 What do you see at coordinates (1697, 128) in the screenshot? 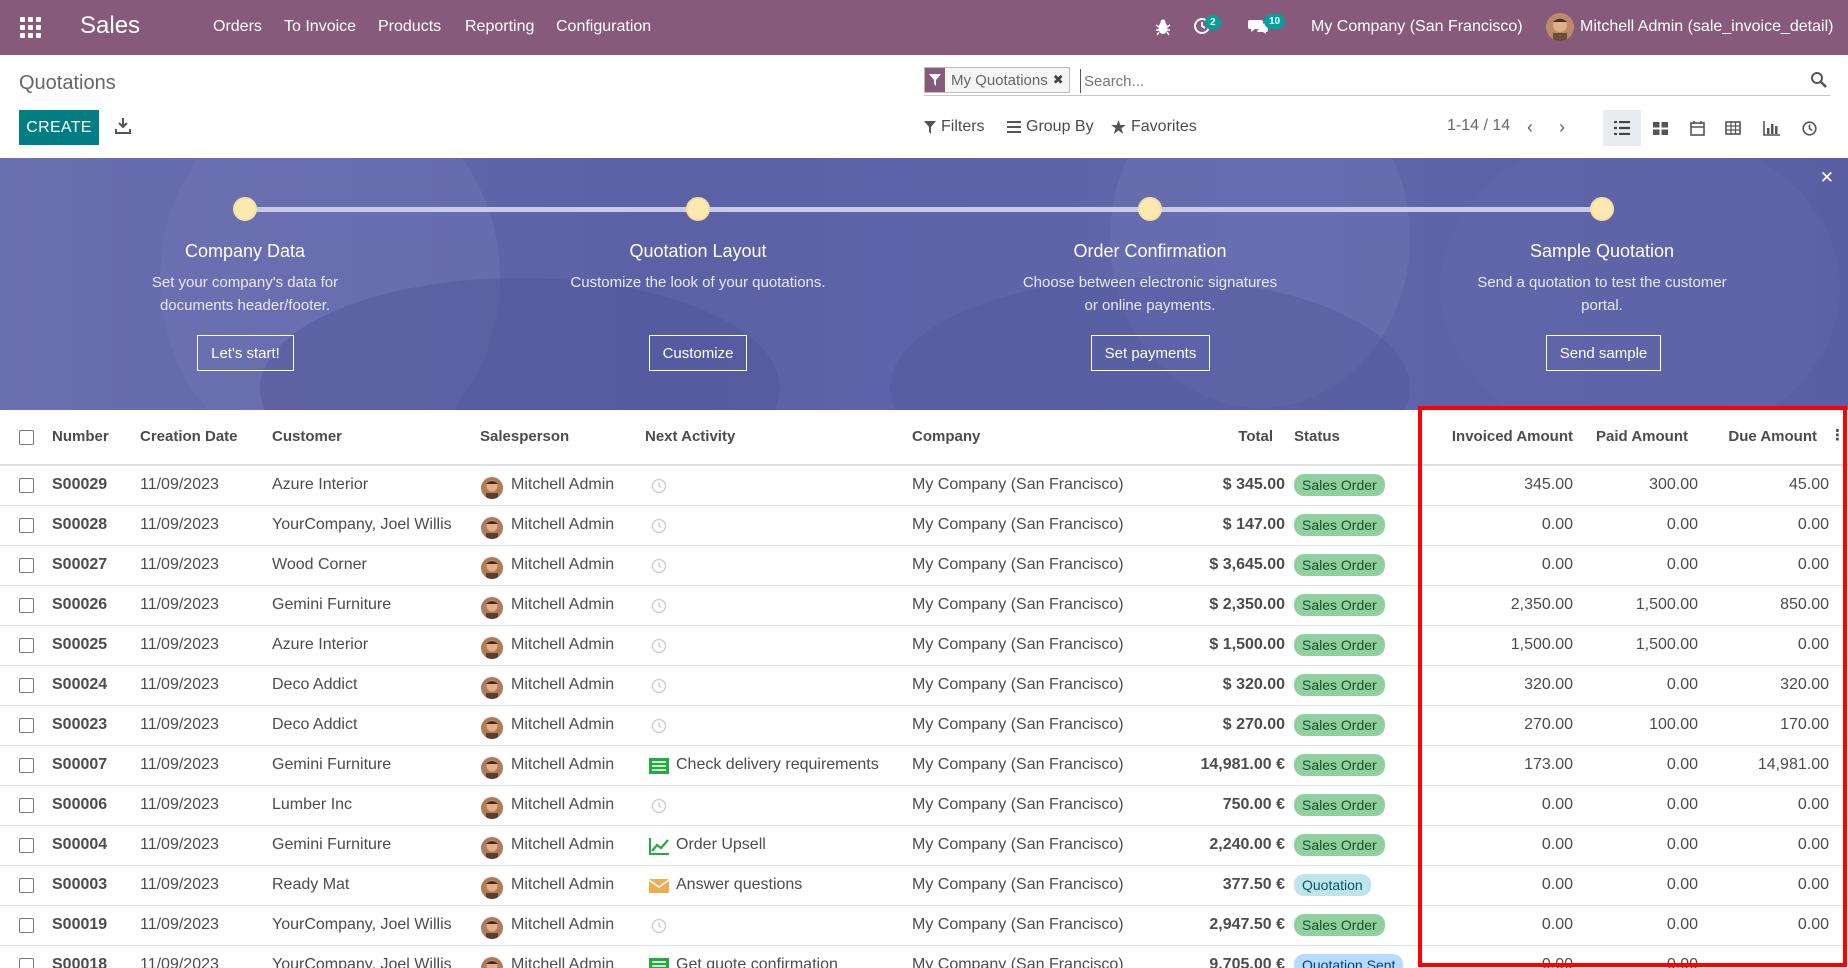
I see `calendar-view-icon` at bounding box center [1697, 128].